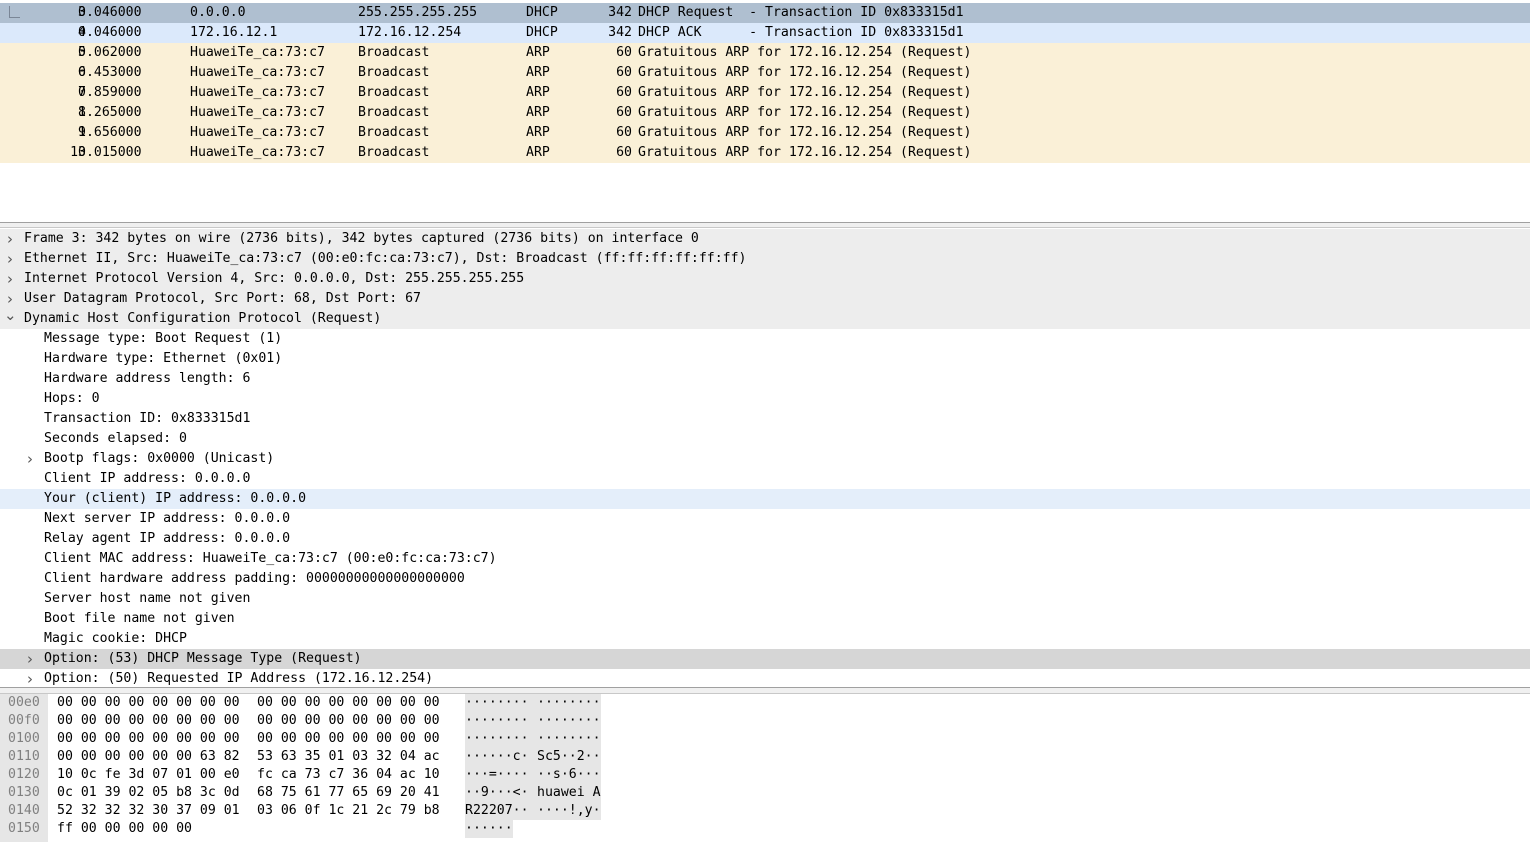 This screenshot has height=842, width=1530. I want to click on packet-number: 4, so click(82, 32).